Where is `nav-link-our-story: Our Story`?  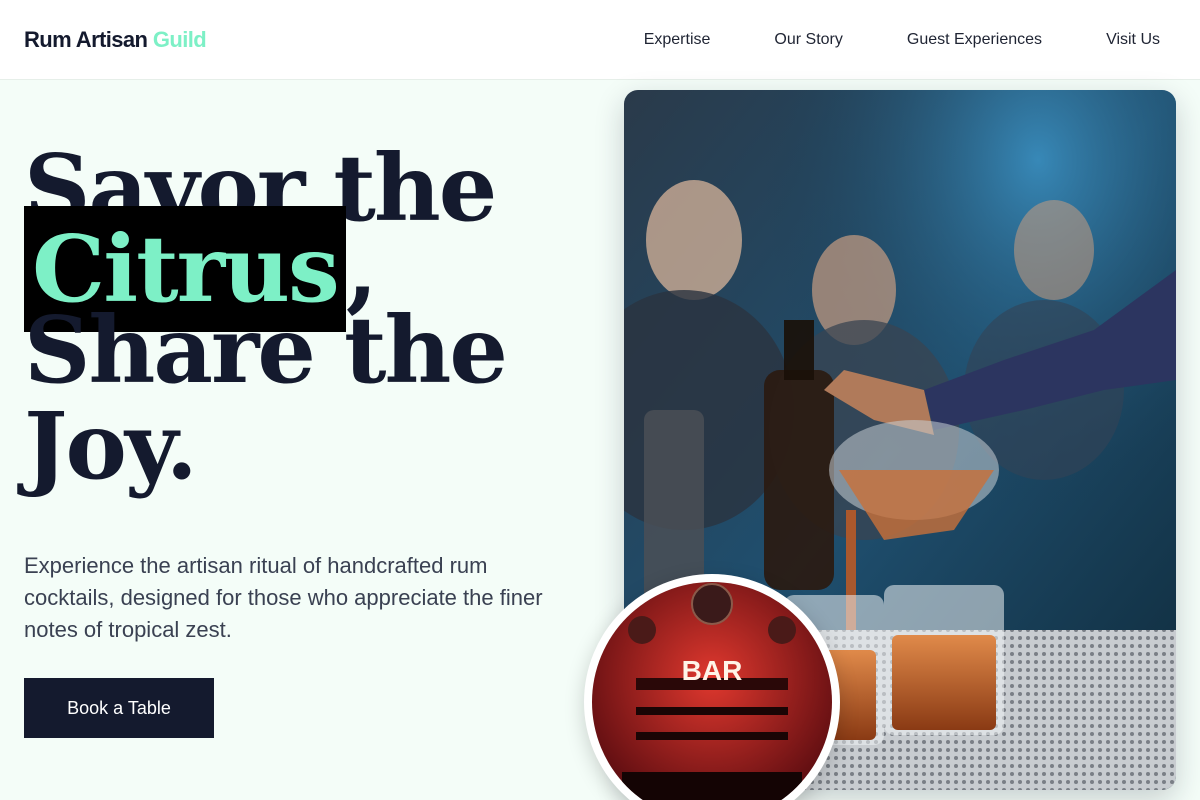 nav-link-our-story: Our Story is located at coordinates (808, 40).